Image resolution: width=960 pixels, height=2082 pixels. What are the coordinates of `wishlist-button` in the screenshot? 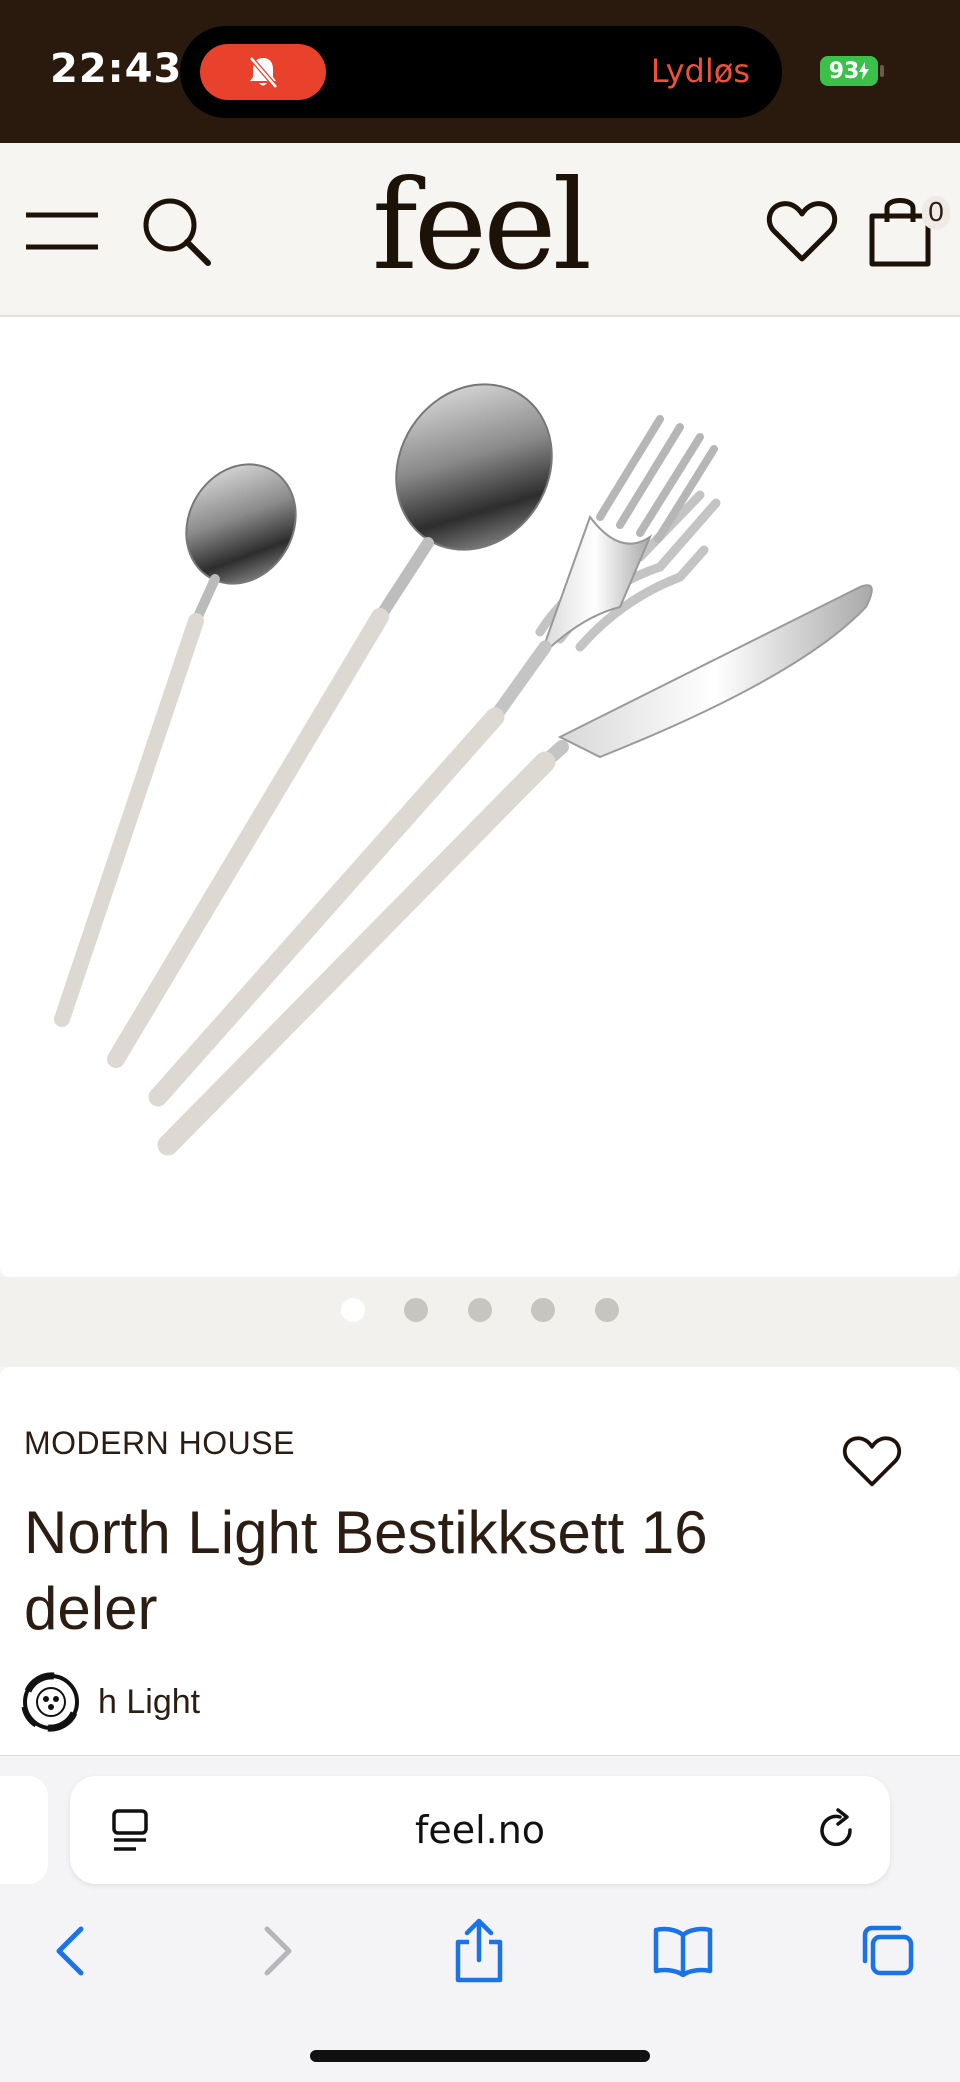 It's located at (802, 231).